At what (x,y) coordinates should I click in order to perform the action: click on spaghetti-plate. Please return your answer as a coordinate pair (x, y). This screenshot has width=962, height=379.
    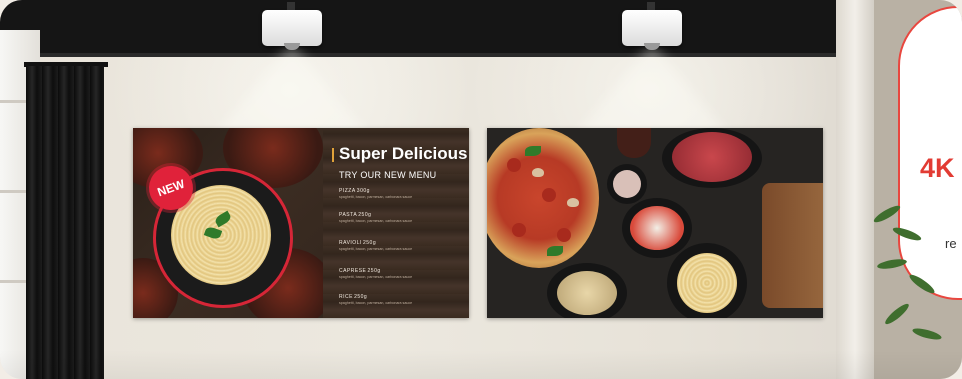
    Looking at the image, I should click on (707, 280).